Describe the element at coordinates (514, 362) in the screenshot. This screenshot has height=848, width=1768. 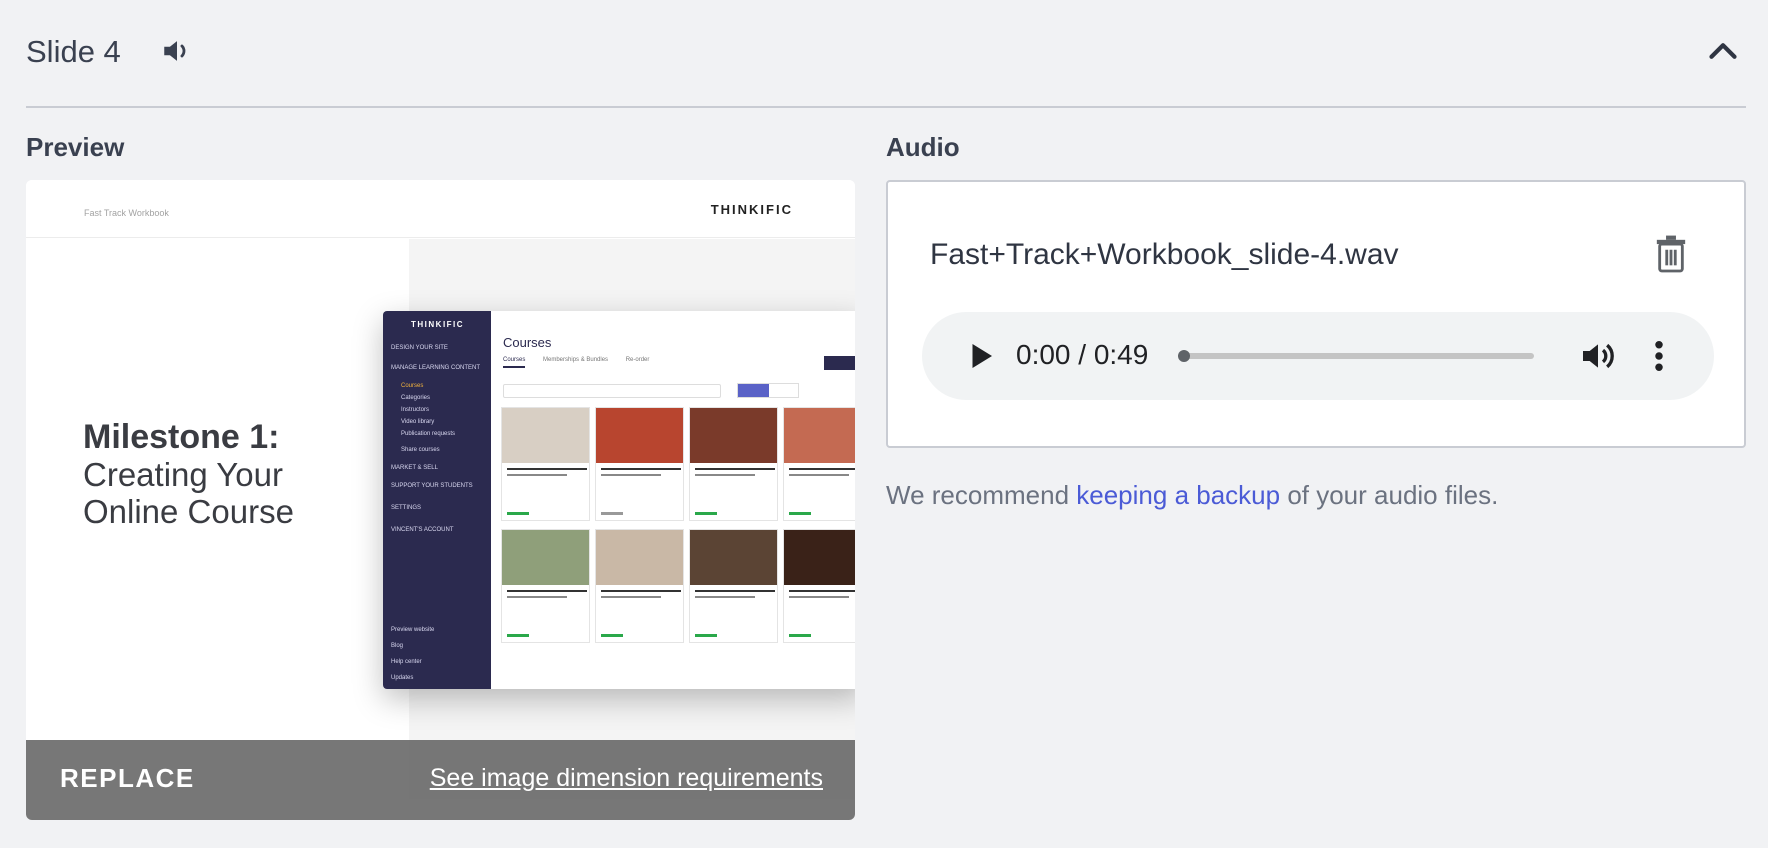
I see `mini-tab: Courses` at that location.